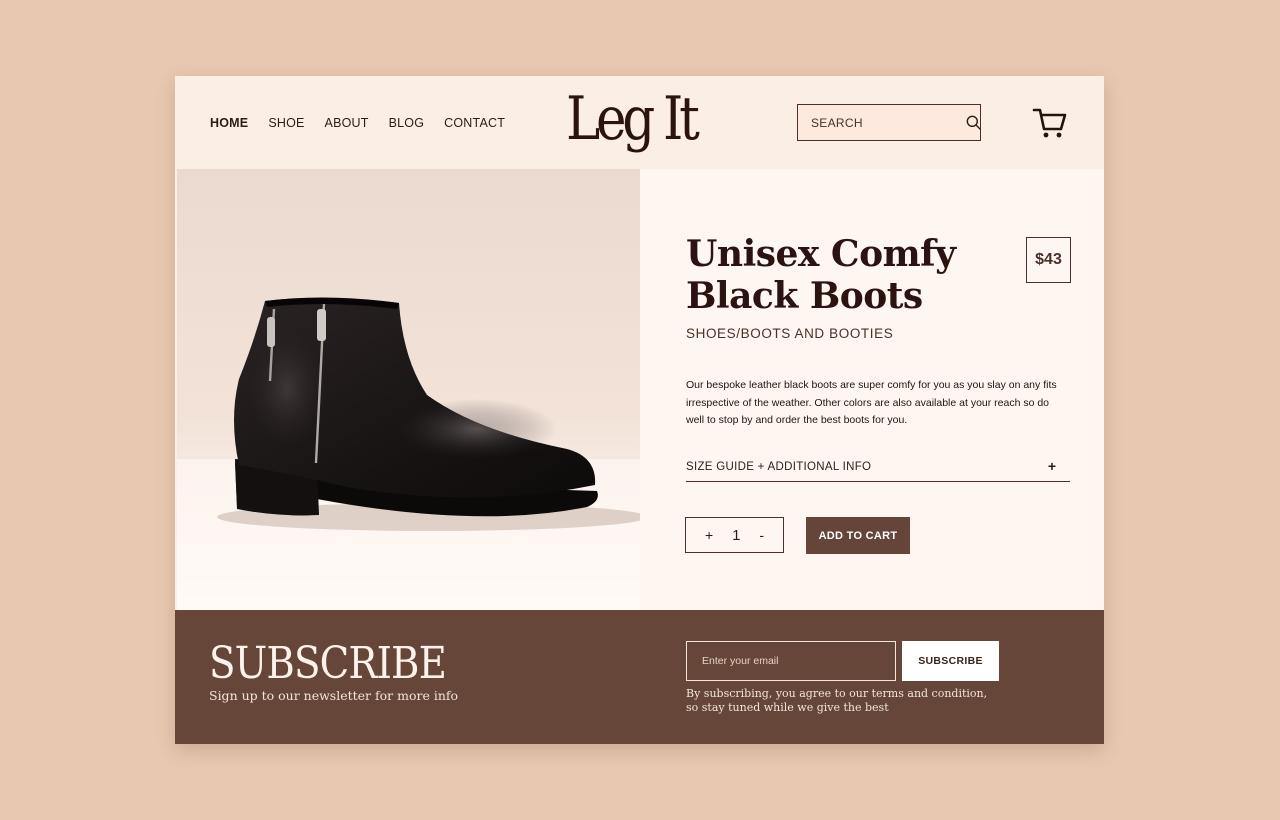 The image size is (1280, 820). Describe the element at coordinates (286, 123) in the screenshot. I see `nav-item-shoe: SHOE` at that location.